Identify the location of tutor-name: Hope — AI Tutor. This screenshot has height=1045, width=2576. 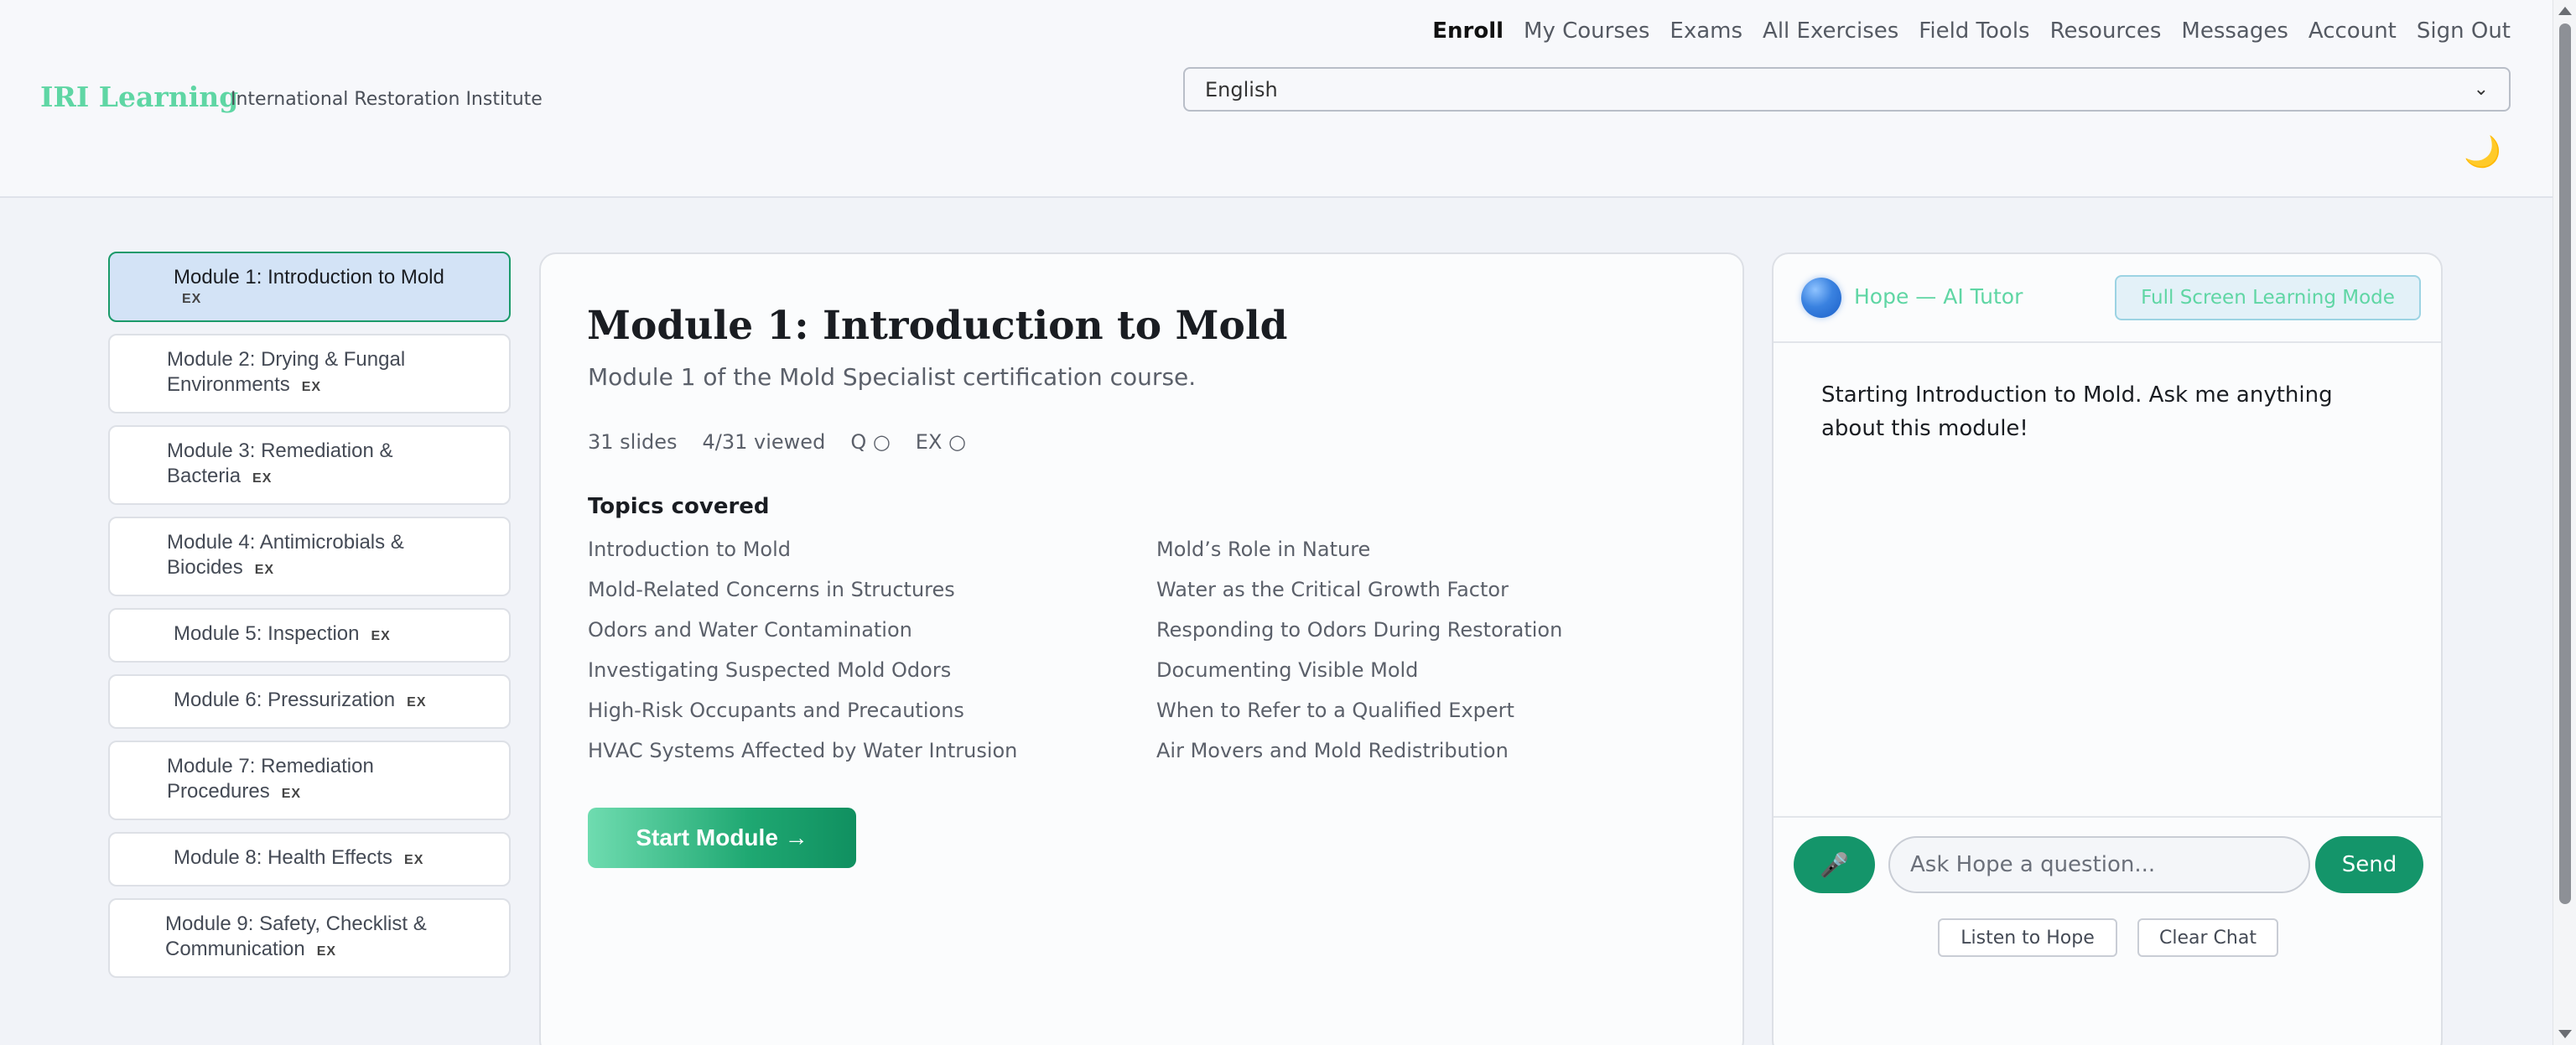
(1939, 297).